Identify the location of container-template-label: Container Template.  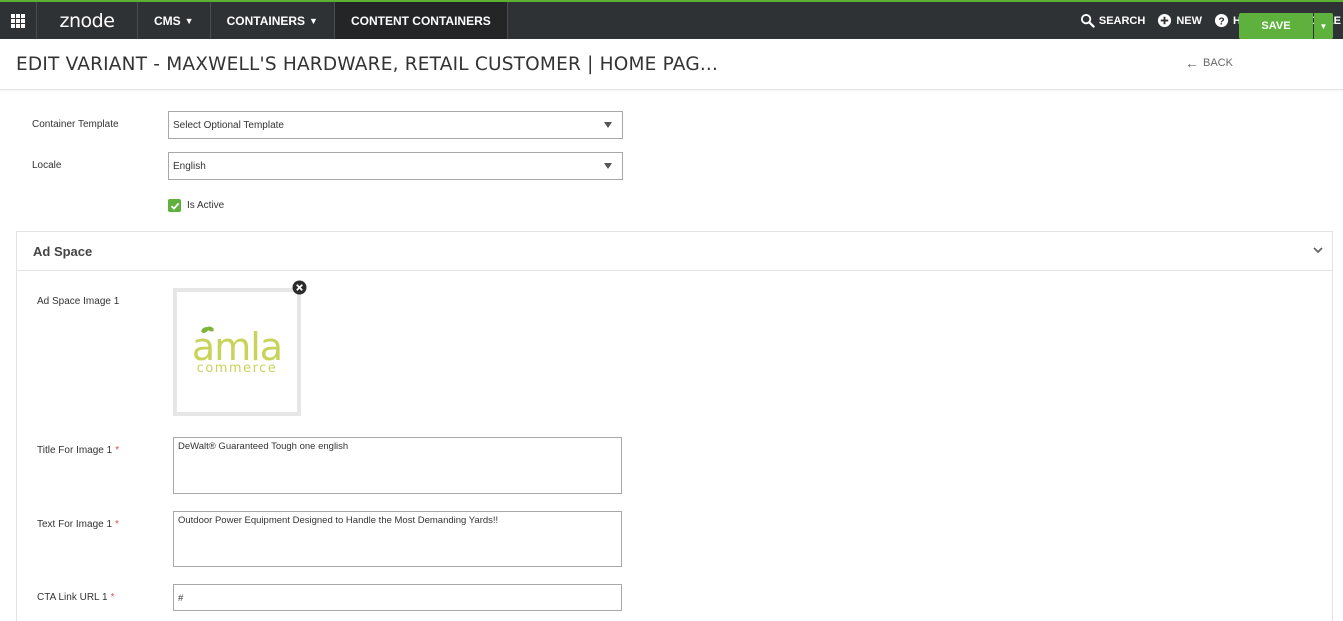
(75, 124).